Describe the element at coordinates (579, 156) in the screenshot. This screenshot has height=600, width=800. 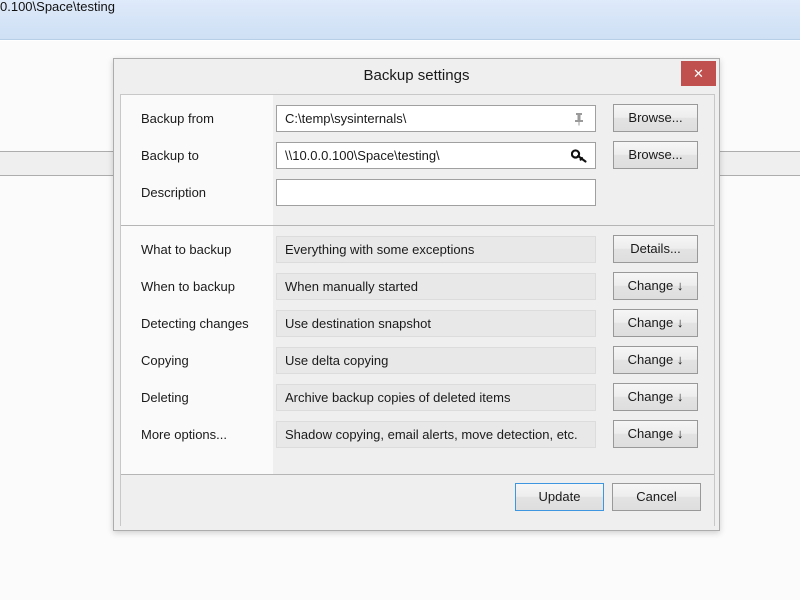
I see `key-icon` at that location.